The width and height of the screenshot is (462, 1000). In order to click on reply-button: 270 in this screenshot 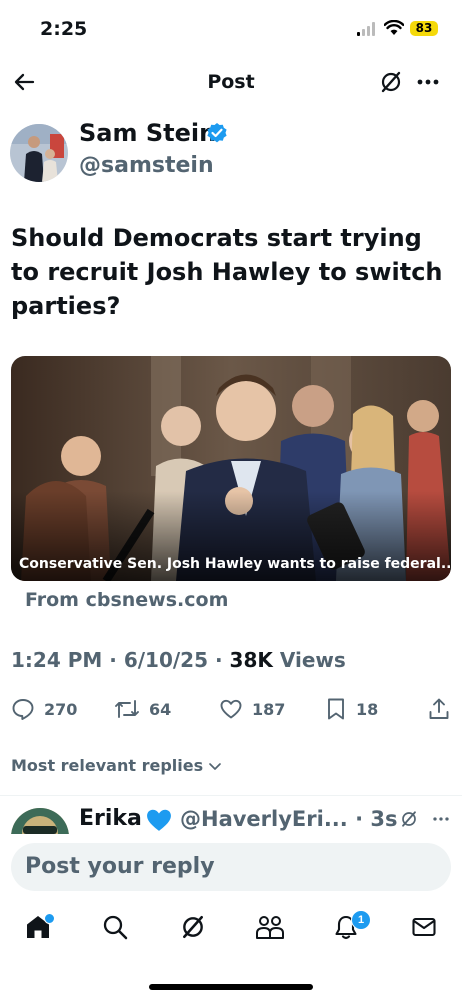, I will do `click(44, 709)`.